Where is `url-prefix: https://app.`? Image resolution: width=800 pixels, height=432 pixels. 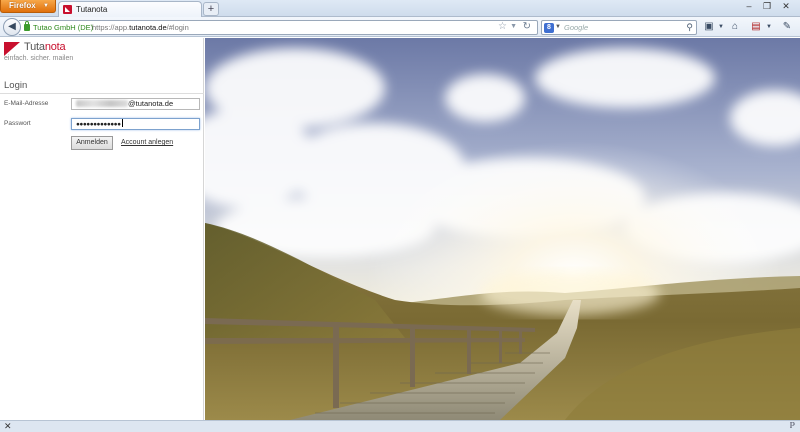
url-prefix: https://app. is located at coordinates (111, 27).